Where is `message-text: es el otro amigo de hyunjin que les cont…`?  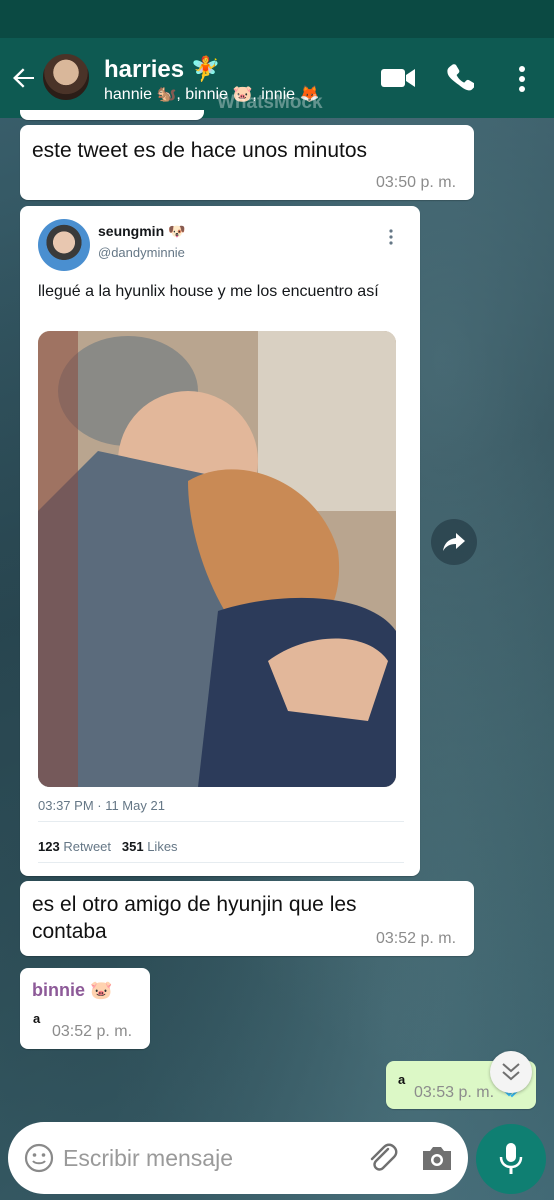
message-text: es el otro amigo de hyunjin que les cont… is located at coordinates (194, 918).